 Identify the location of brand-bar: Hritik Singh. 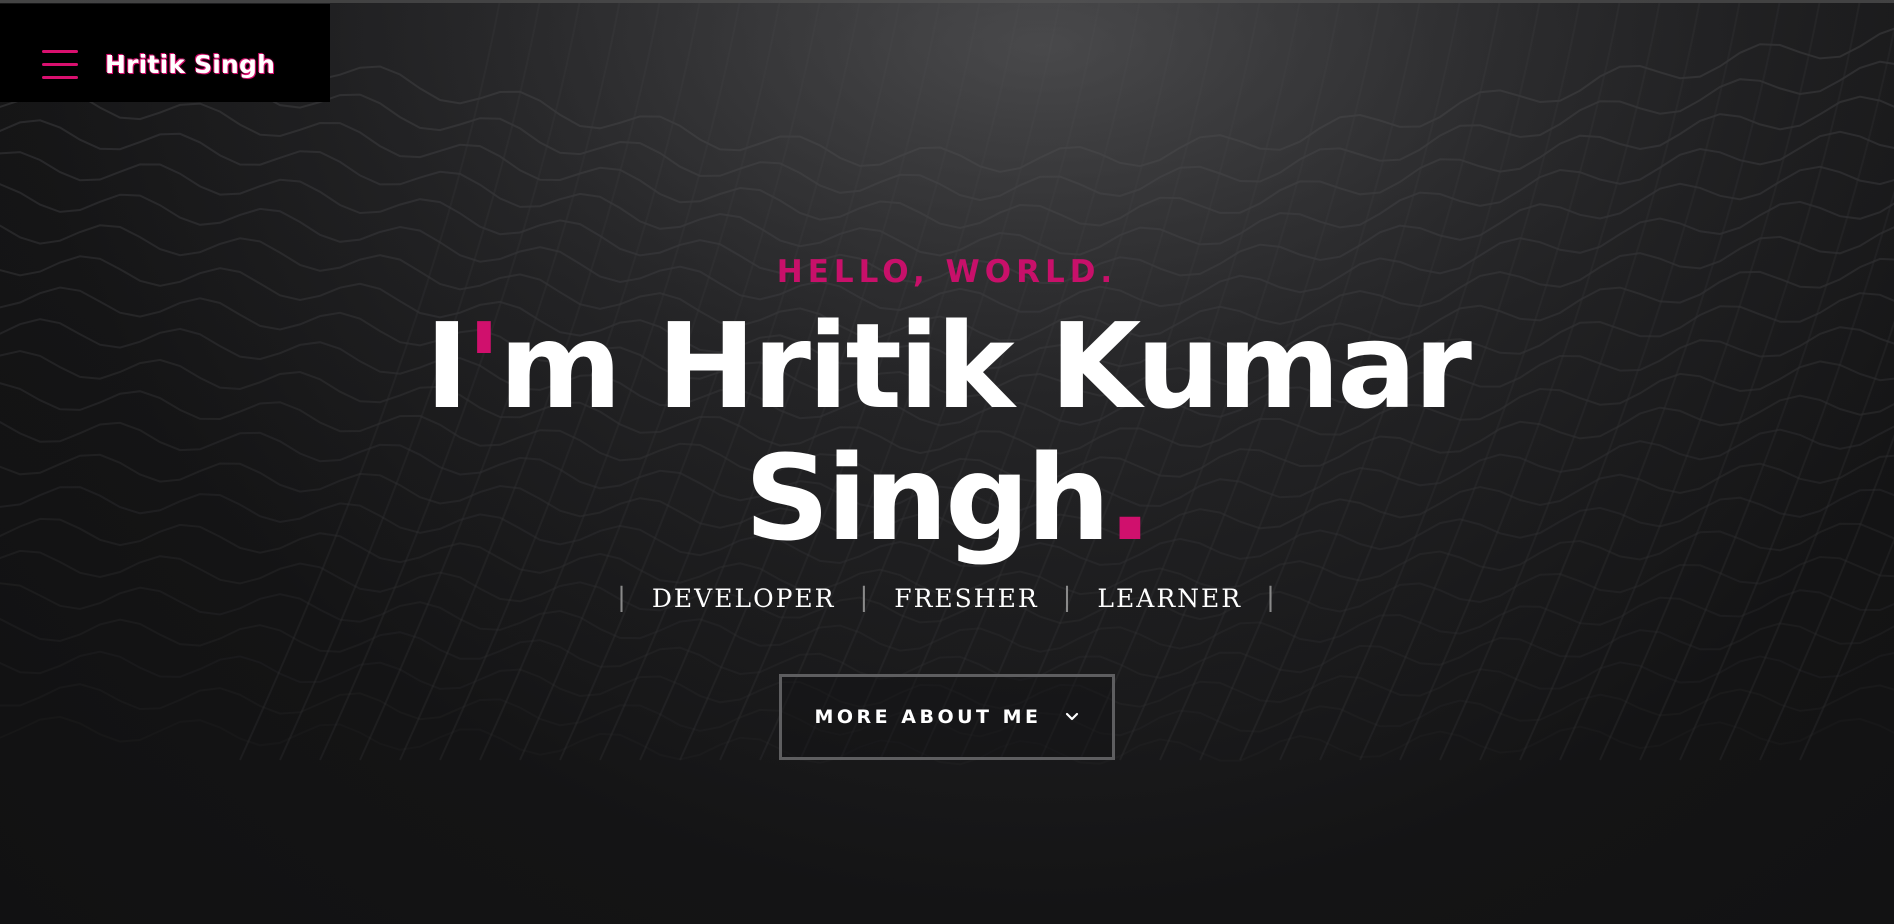
(165, 53).